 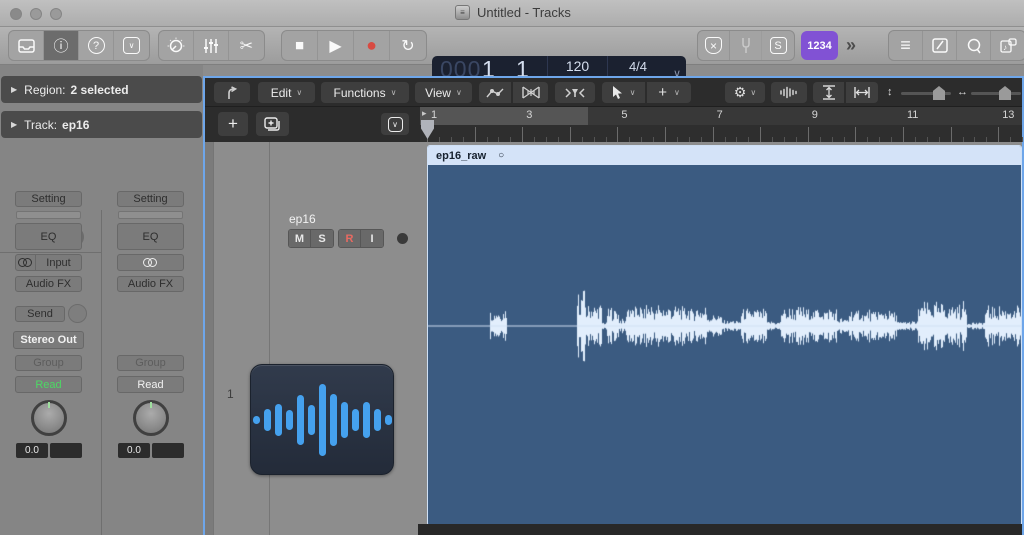 I want to click on region-loop-icon: ○, so click(x=501, y=155).